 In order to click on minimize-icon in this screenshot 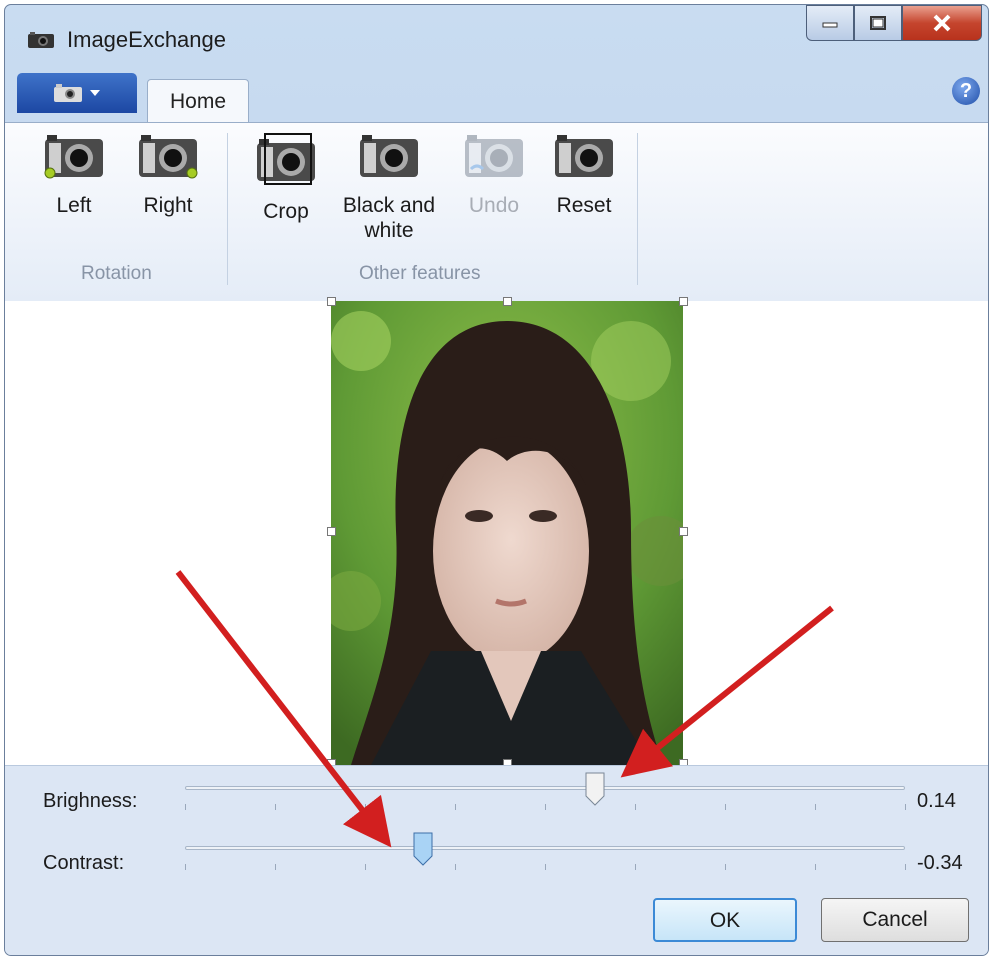, I will do `click(830, 25)`.